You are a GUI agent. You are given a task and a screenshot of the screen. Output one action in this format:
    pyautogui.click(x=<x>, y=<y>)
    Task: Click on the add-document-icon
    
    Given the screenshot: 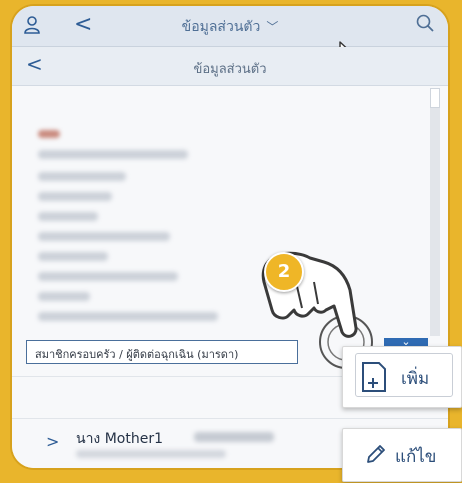 What is the action you would take?
    pyautogui.click(x=374, y=377)
    